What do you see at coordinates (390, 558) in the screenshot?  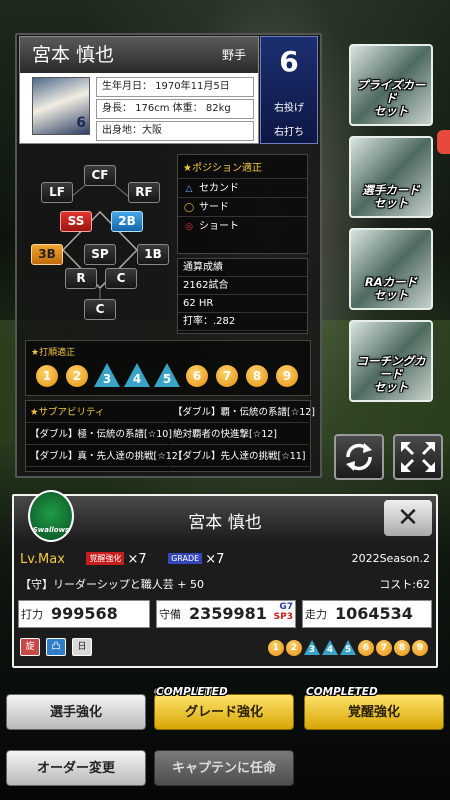 I see `season-label: 2022Season.2` at bounding box center [390, 558].